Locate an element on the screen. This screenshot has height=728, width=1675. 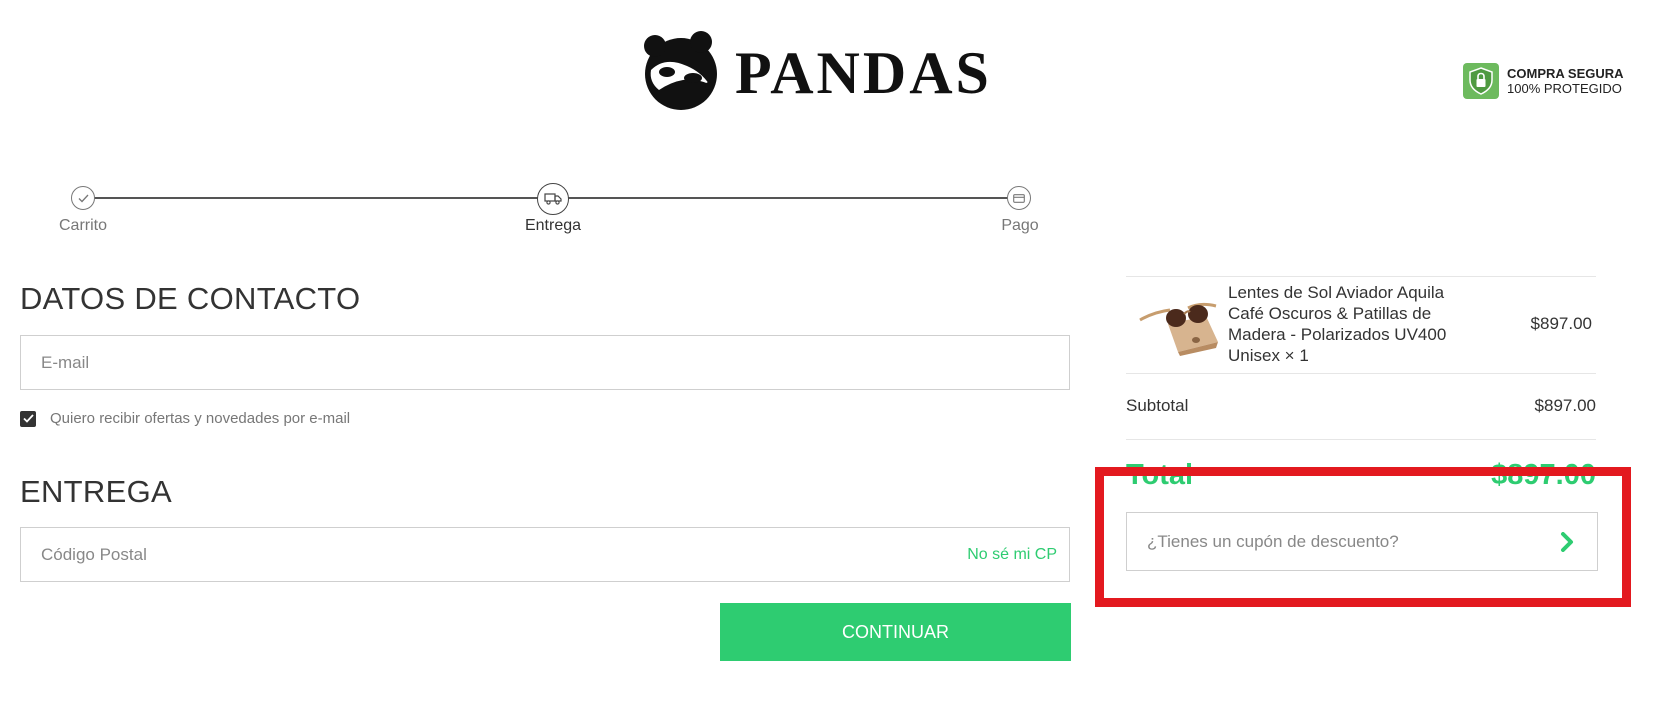
postal-code-input is located at coordinates (545, 554).